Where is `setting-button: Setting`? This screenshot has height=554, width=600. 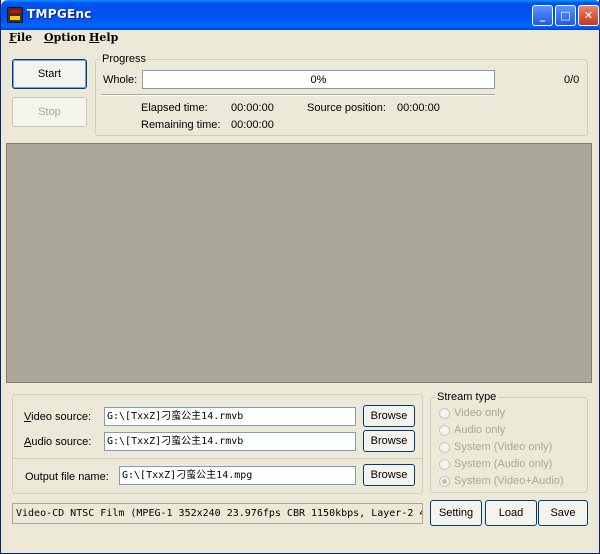 setting-button: Setting is located at coordinates (456, 513).